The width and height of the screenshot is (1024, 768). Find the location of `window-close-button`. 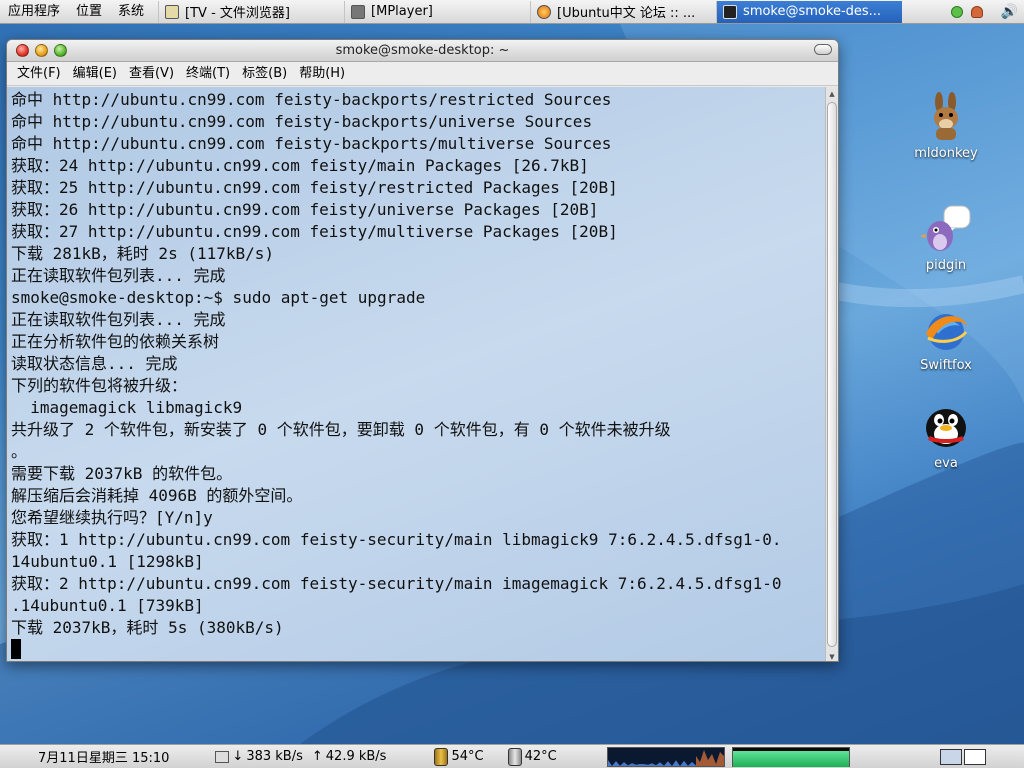

window-close-button is located at coordinates (22, 50).